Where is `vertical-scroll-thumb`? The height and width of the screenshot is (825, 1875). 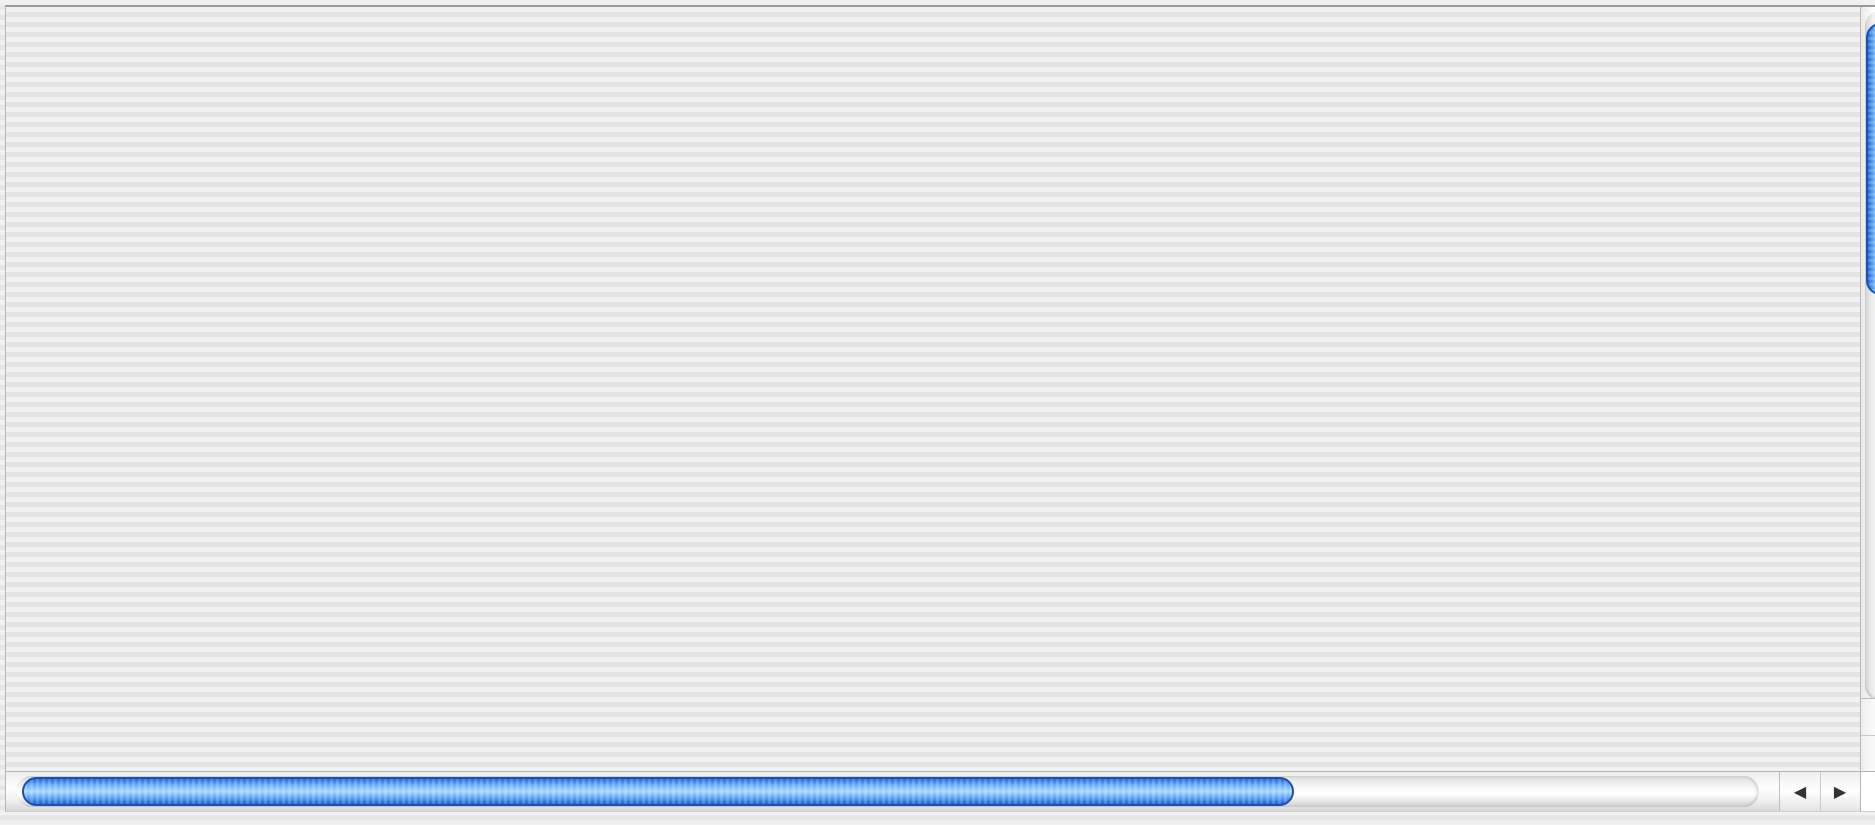 vertical-scroll-thumb is located at coordinates (1870, 159).